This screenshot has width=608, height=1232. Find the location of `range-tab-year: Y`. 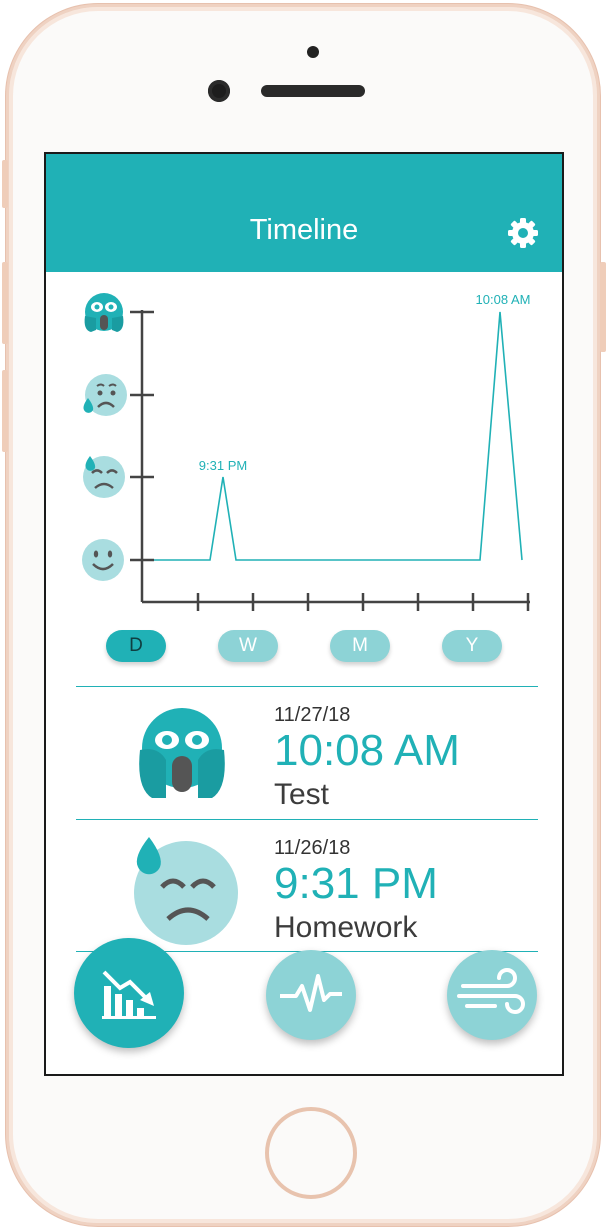

range-tab-year: Y is located at coordinates (472, 646).